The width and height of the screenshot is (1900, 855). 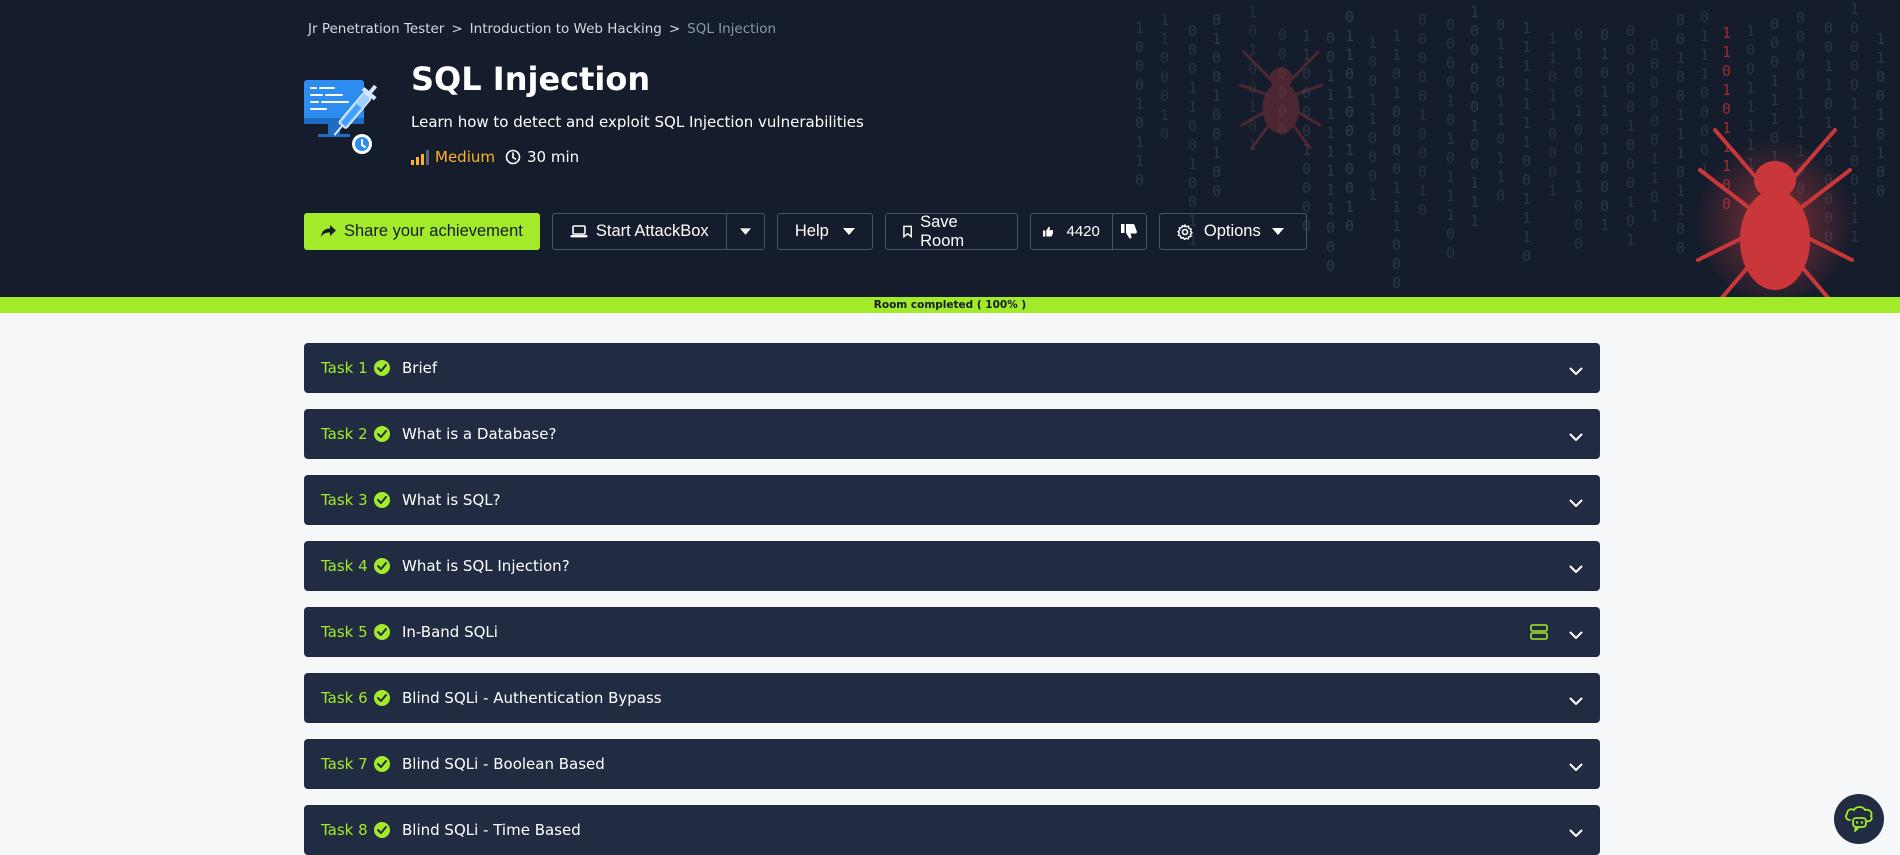 What do you see at coordinates (811, 231) in the screenshot?
I see `help-label: Help` at bounding box center [811, 231].